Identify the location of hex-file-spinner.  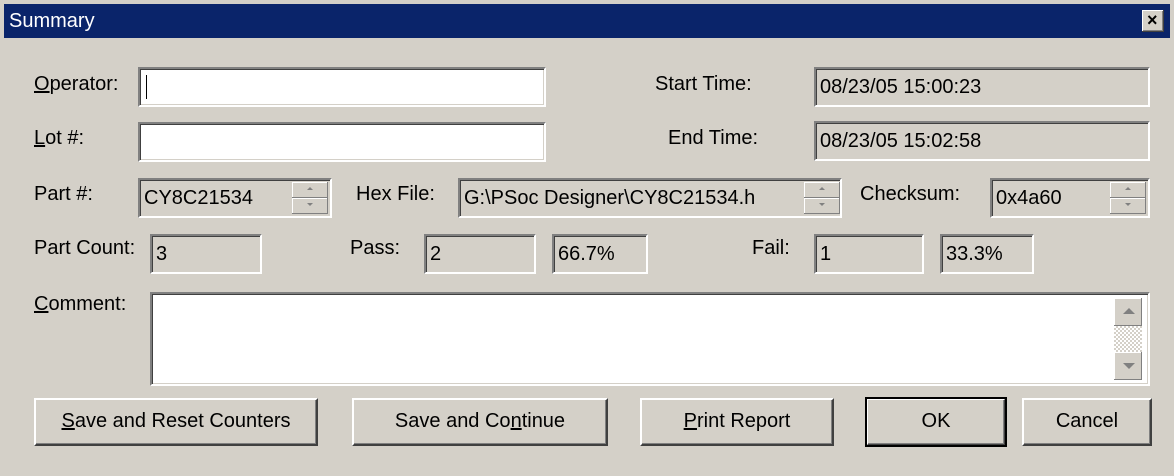
(822, 198).